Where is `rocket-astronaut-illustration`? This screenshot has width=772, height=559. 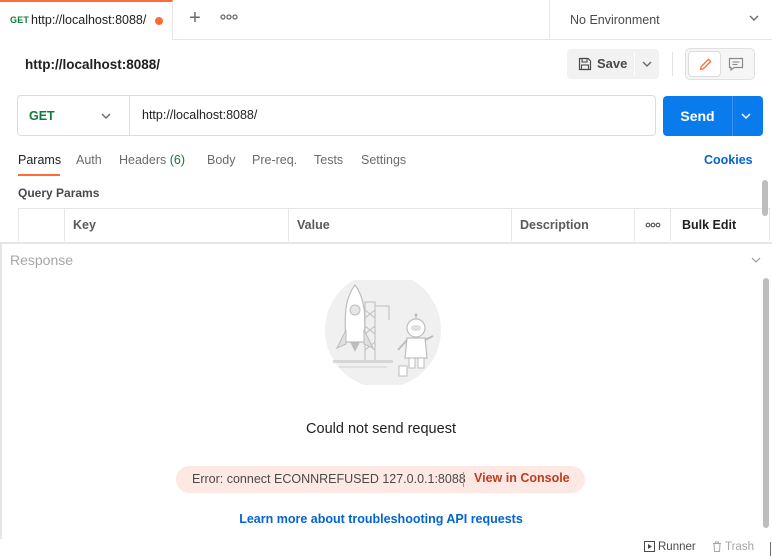
rocket-astronaut-illustration is located at coordinates (383, 332).